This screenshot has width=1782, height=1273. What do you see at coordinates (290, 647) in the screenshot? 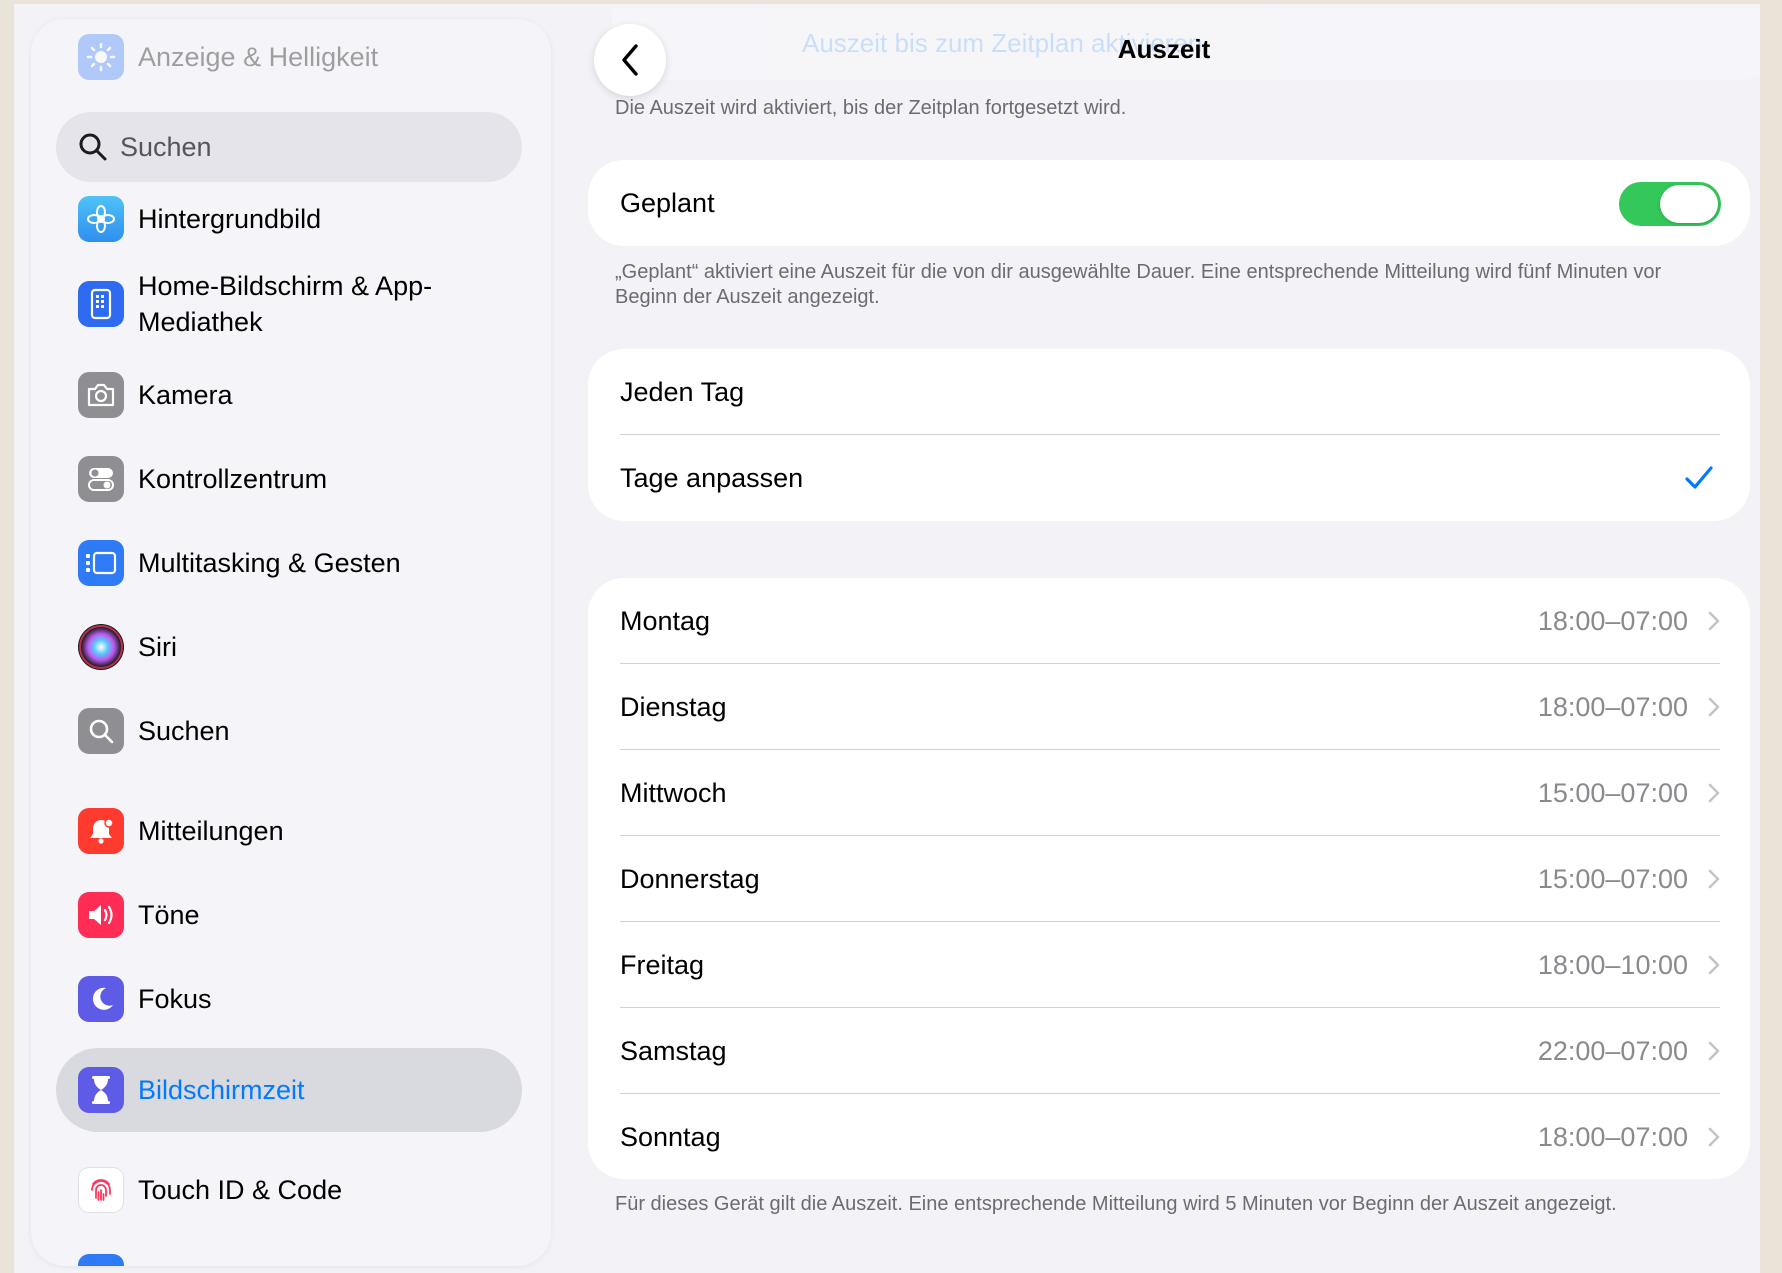
I see `sidebar-item-siri: Siri` at bounding box center [290, 647].